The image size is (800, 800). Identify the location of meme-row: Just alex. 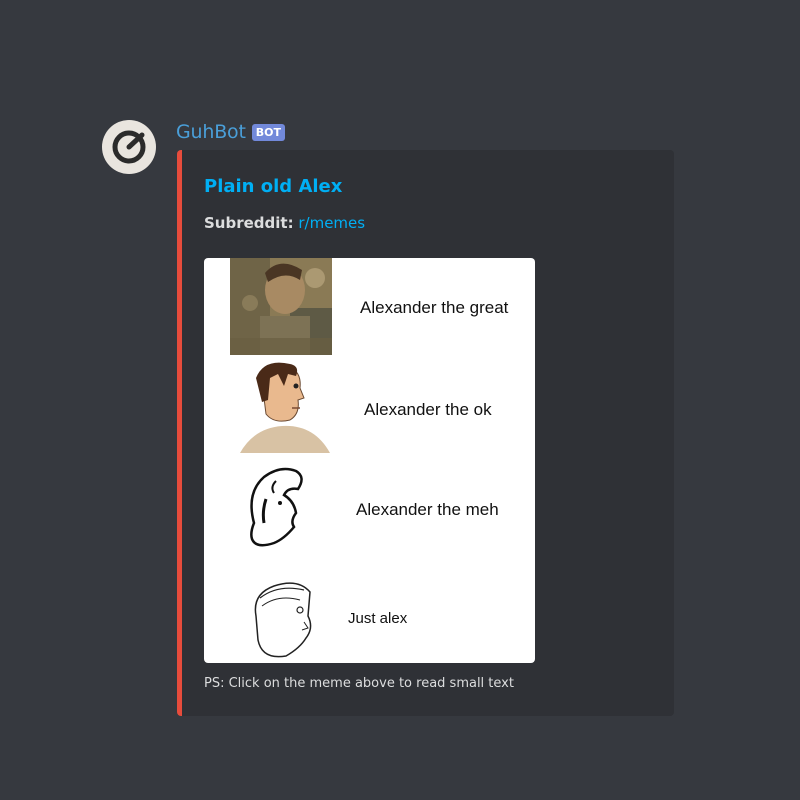
(369, 615).